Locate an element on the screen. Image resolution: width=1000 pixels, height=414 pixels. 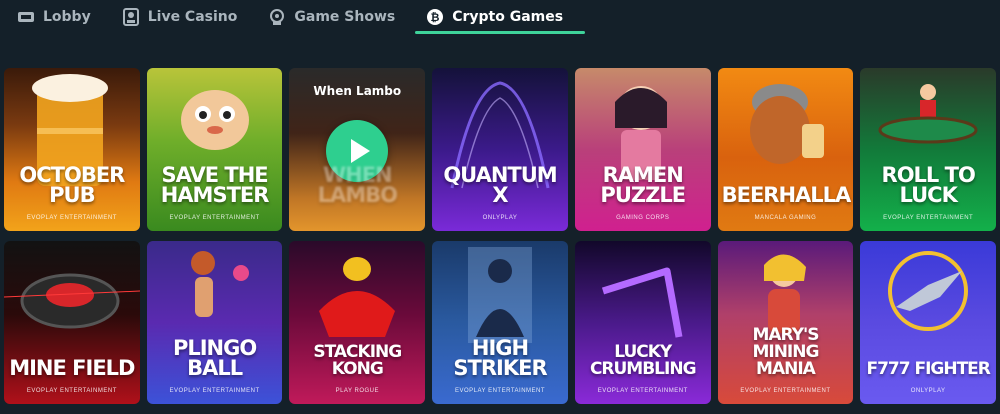
tab-game-shows: Game Shows is located at coordinates (335, 17).